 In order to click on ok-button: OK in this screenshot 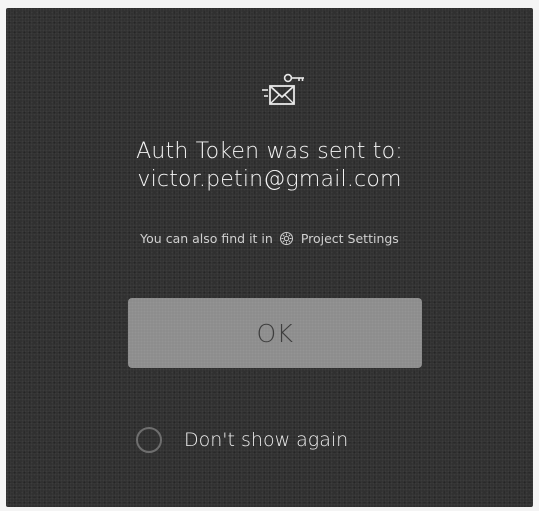, I will do `click(275, 333)`.